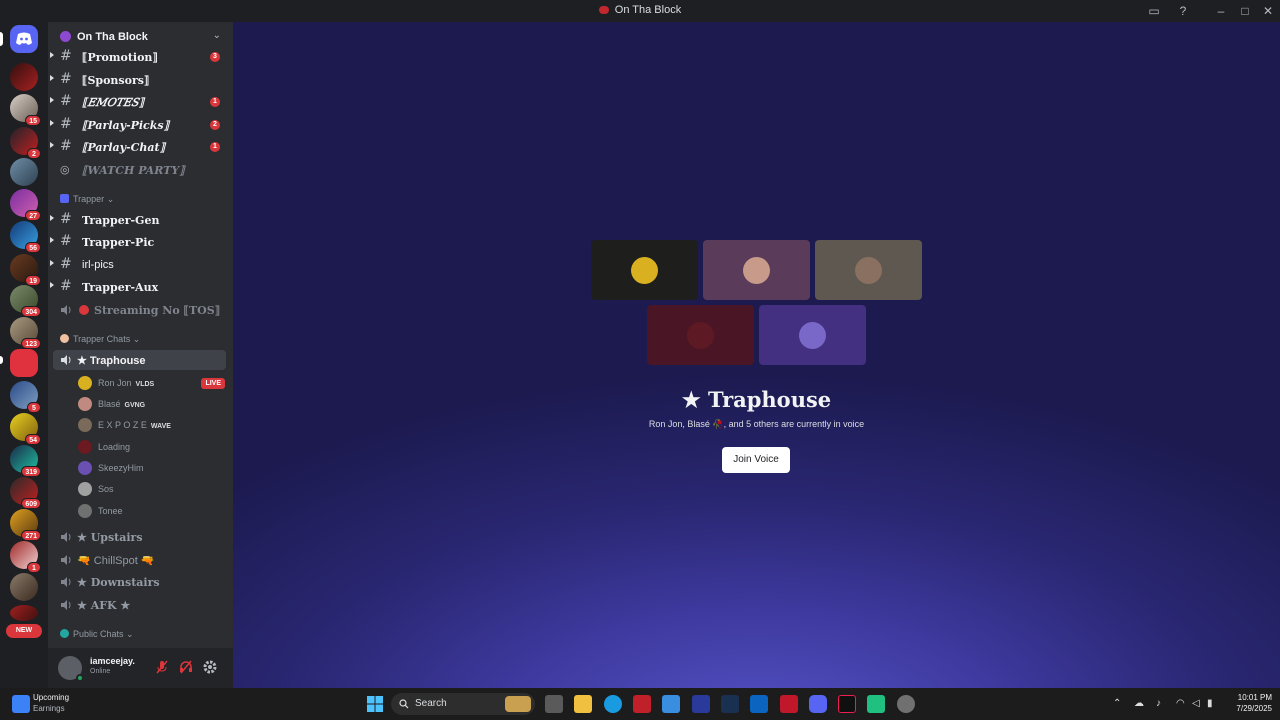 The height and width of the screenshot is (720, 1280). Describe the element at coordinates (789, 704) in the screenshot. I see `youtube-icon` at that location.